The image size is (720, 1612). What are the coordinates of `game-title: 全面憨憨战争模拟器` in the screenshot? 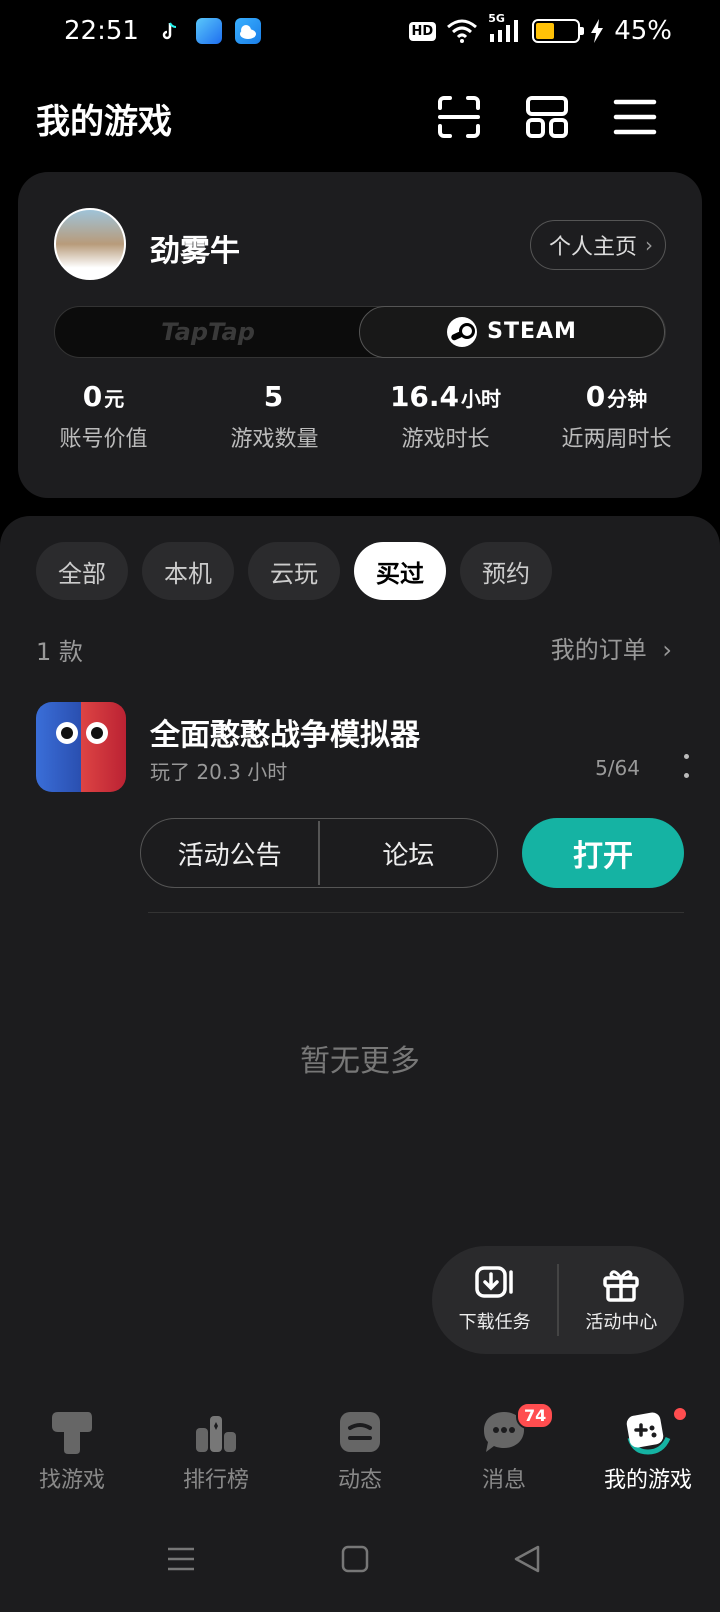 It's located at (285, 732).